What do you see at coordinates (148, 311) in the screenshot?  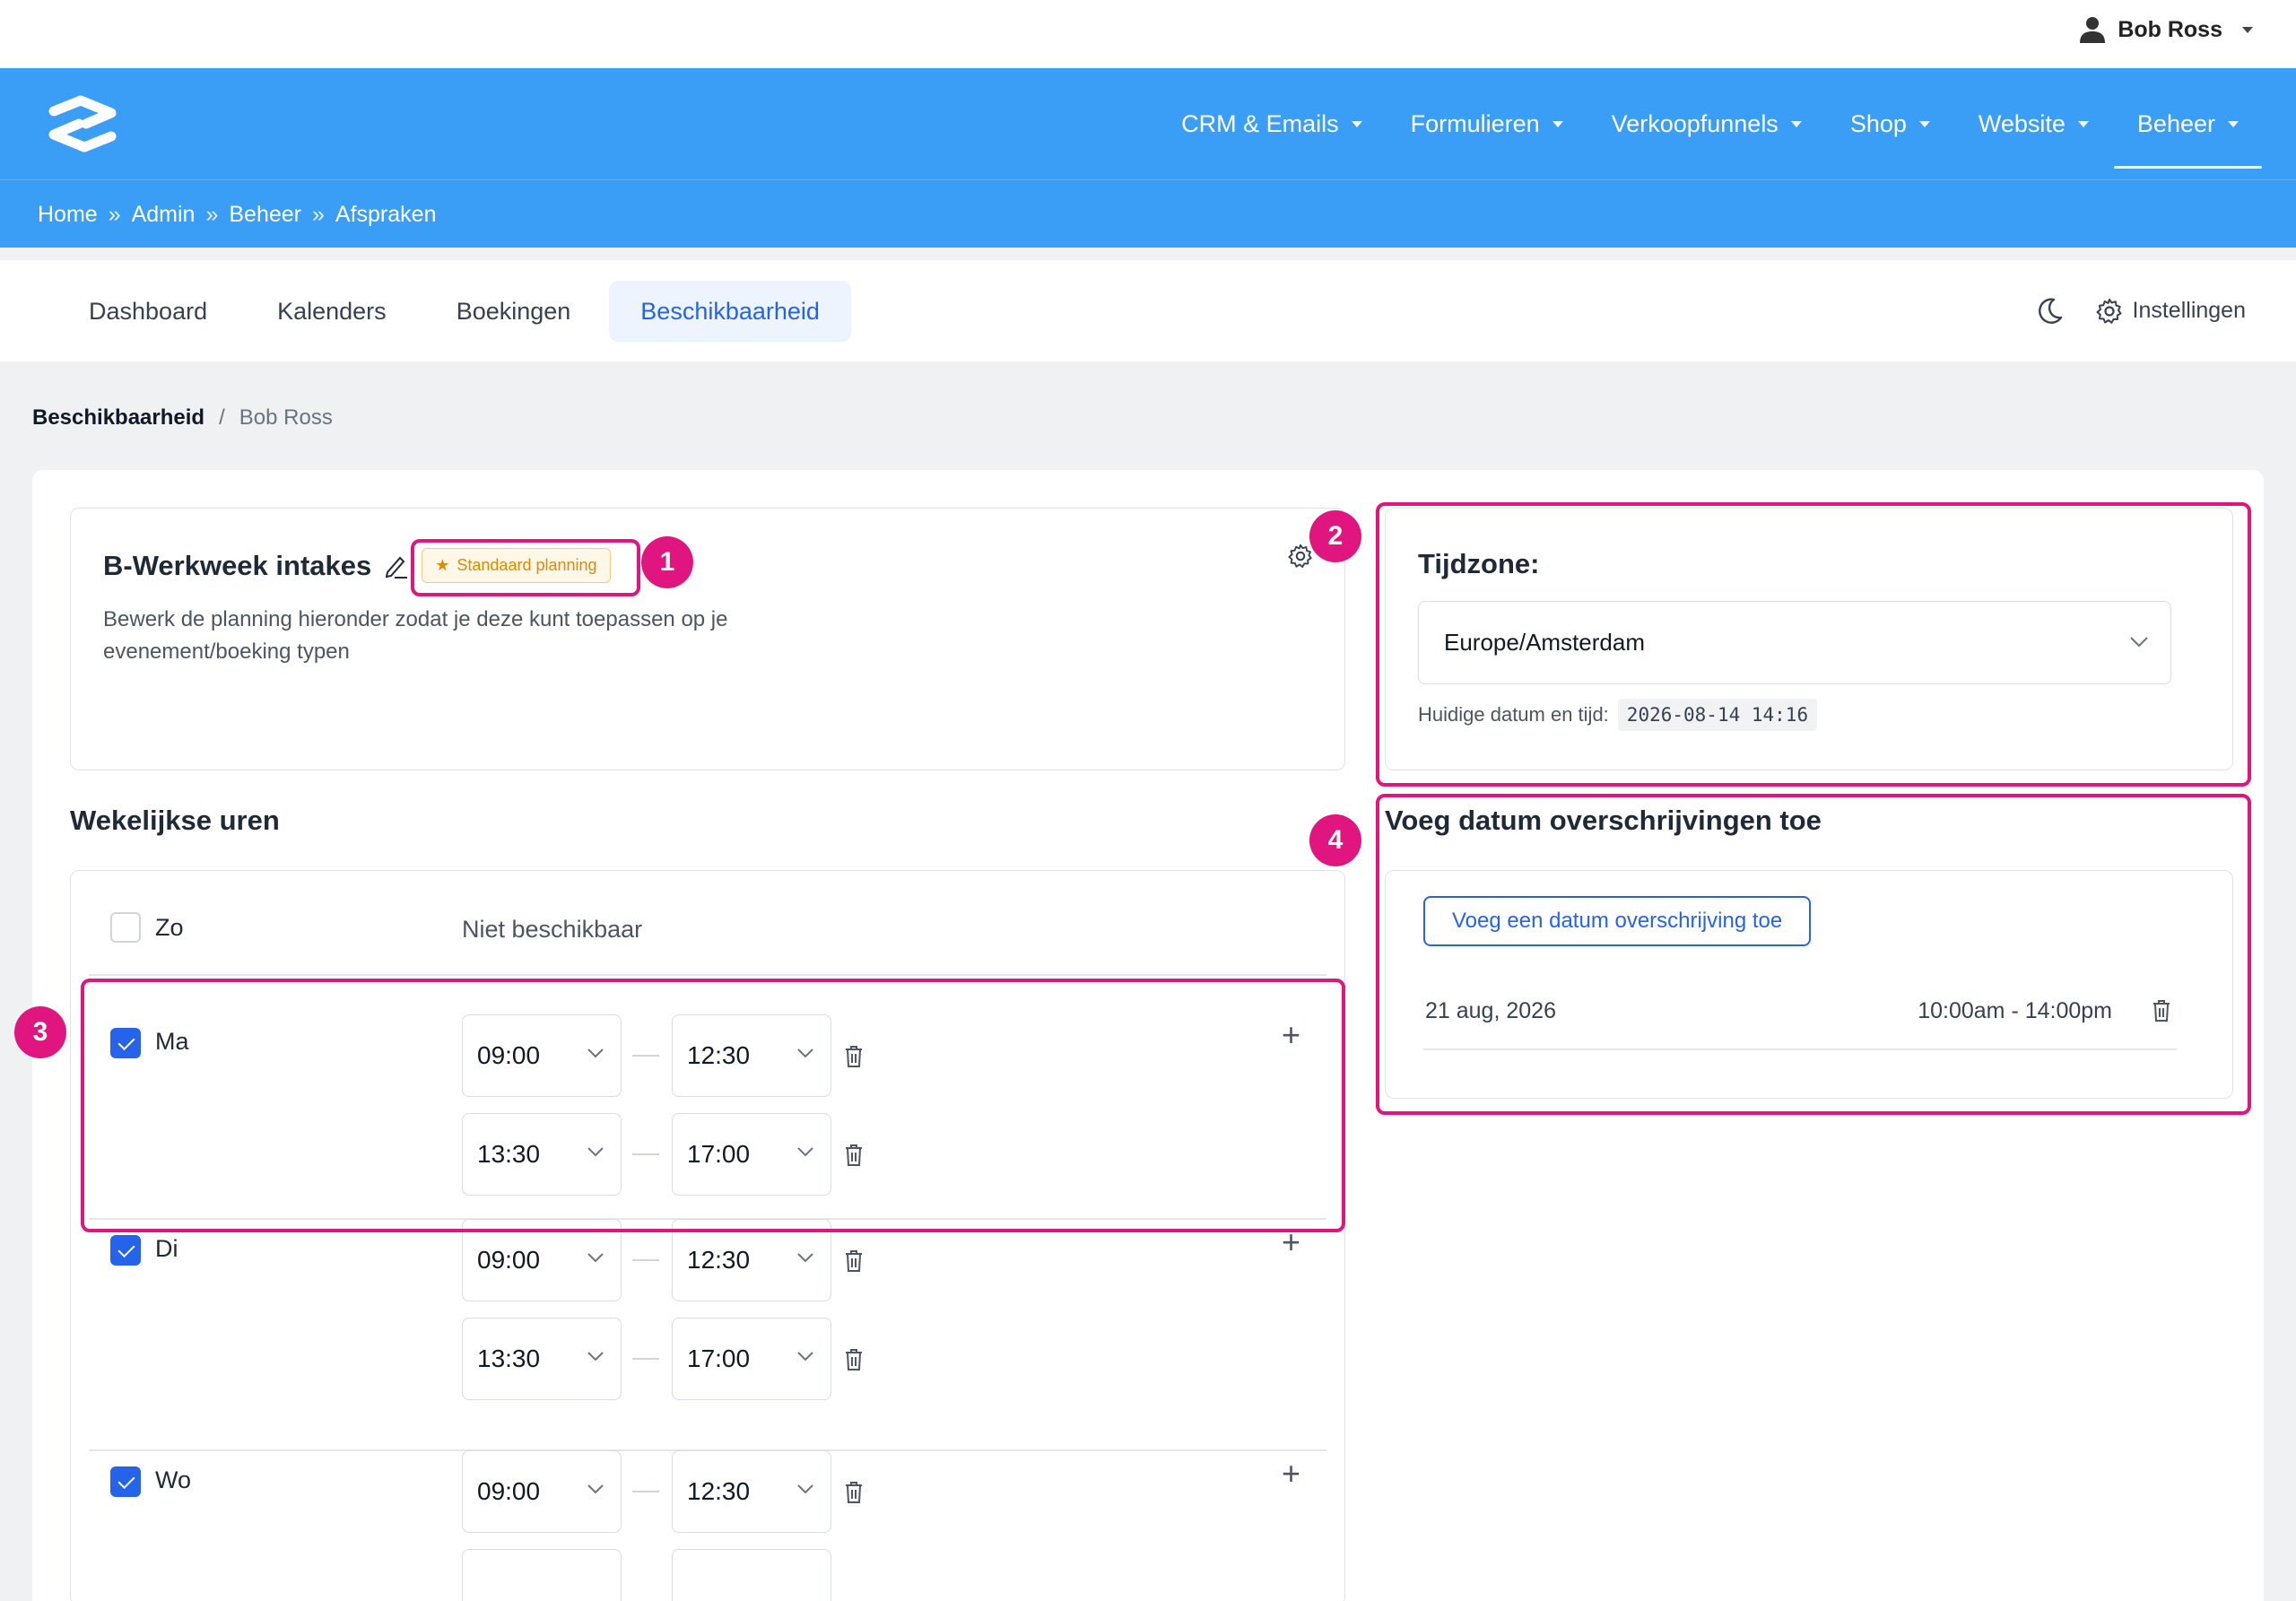 I see `tab-dashboard: Dashboard` at bounding box center [148, 311].